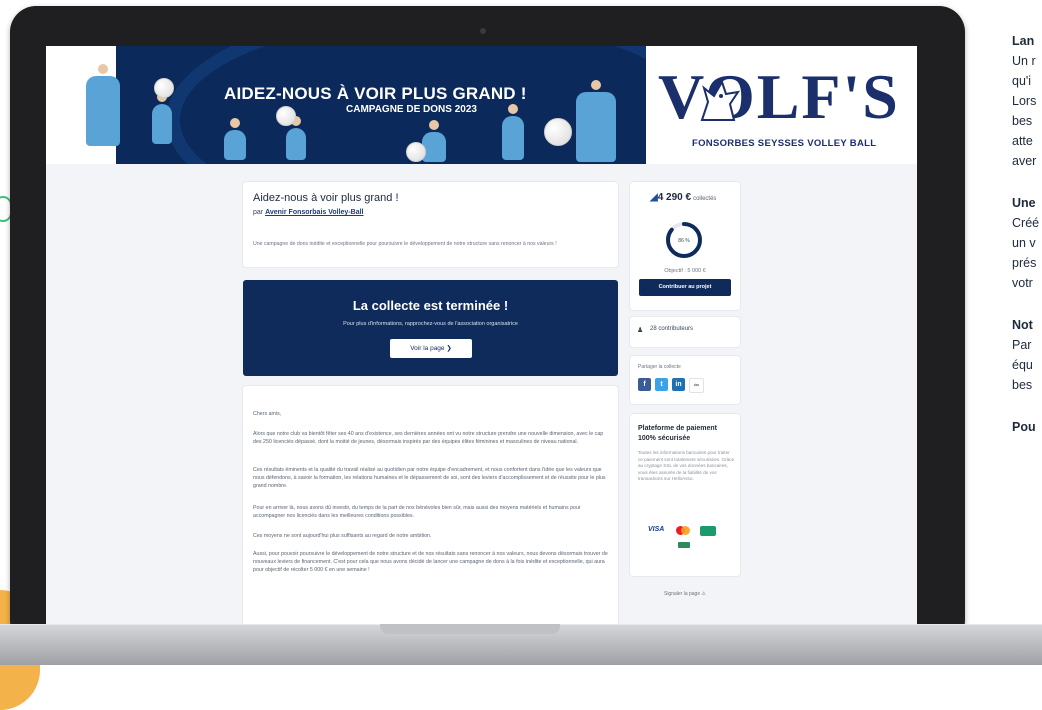 Image resolution: width=1042 pixels, height=710 pixels. What do you see at coordinates (314, 212) in the screenshot?
I see `organizer-link: Avenir Fonsorbais Volley-Ball` at bounding box center [314, 212].